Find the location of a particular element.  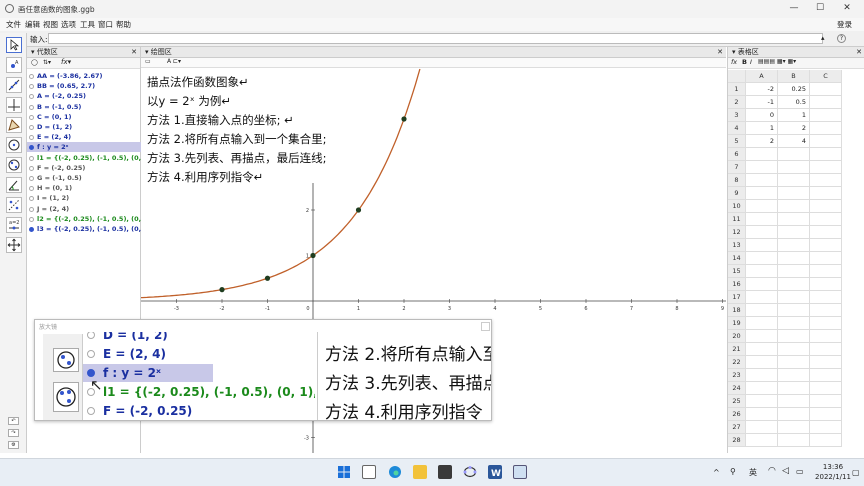

word-icon: W is located at coordinates (495, 472).